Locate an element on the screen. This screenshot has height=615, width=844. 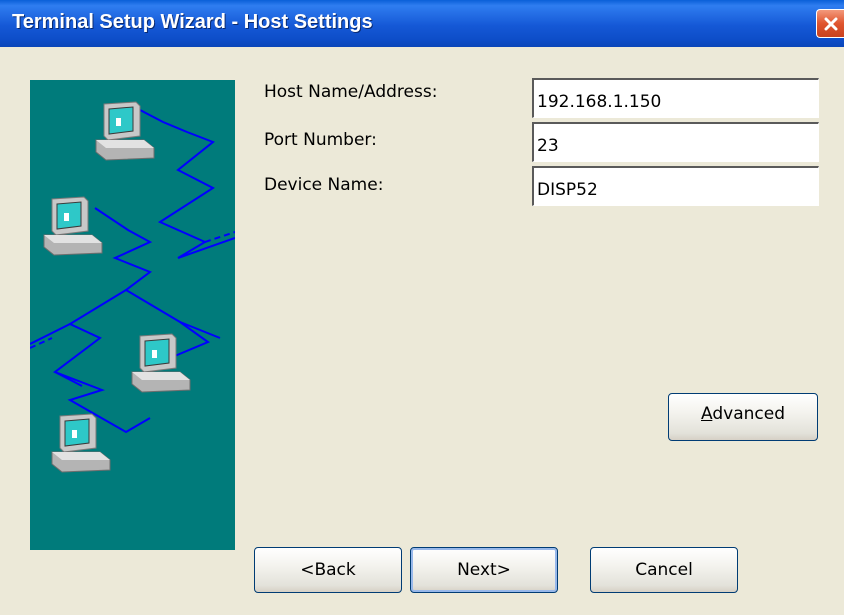
advanced-label: dvanced is located at coordinates (748, 414).